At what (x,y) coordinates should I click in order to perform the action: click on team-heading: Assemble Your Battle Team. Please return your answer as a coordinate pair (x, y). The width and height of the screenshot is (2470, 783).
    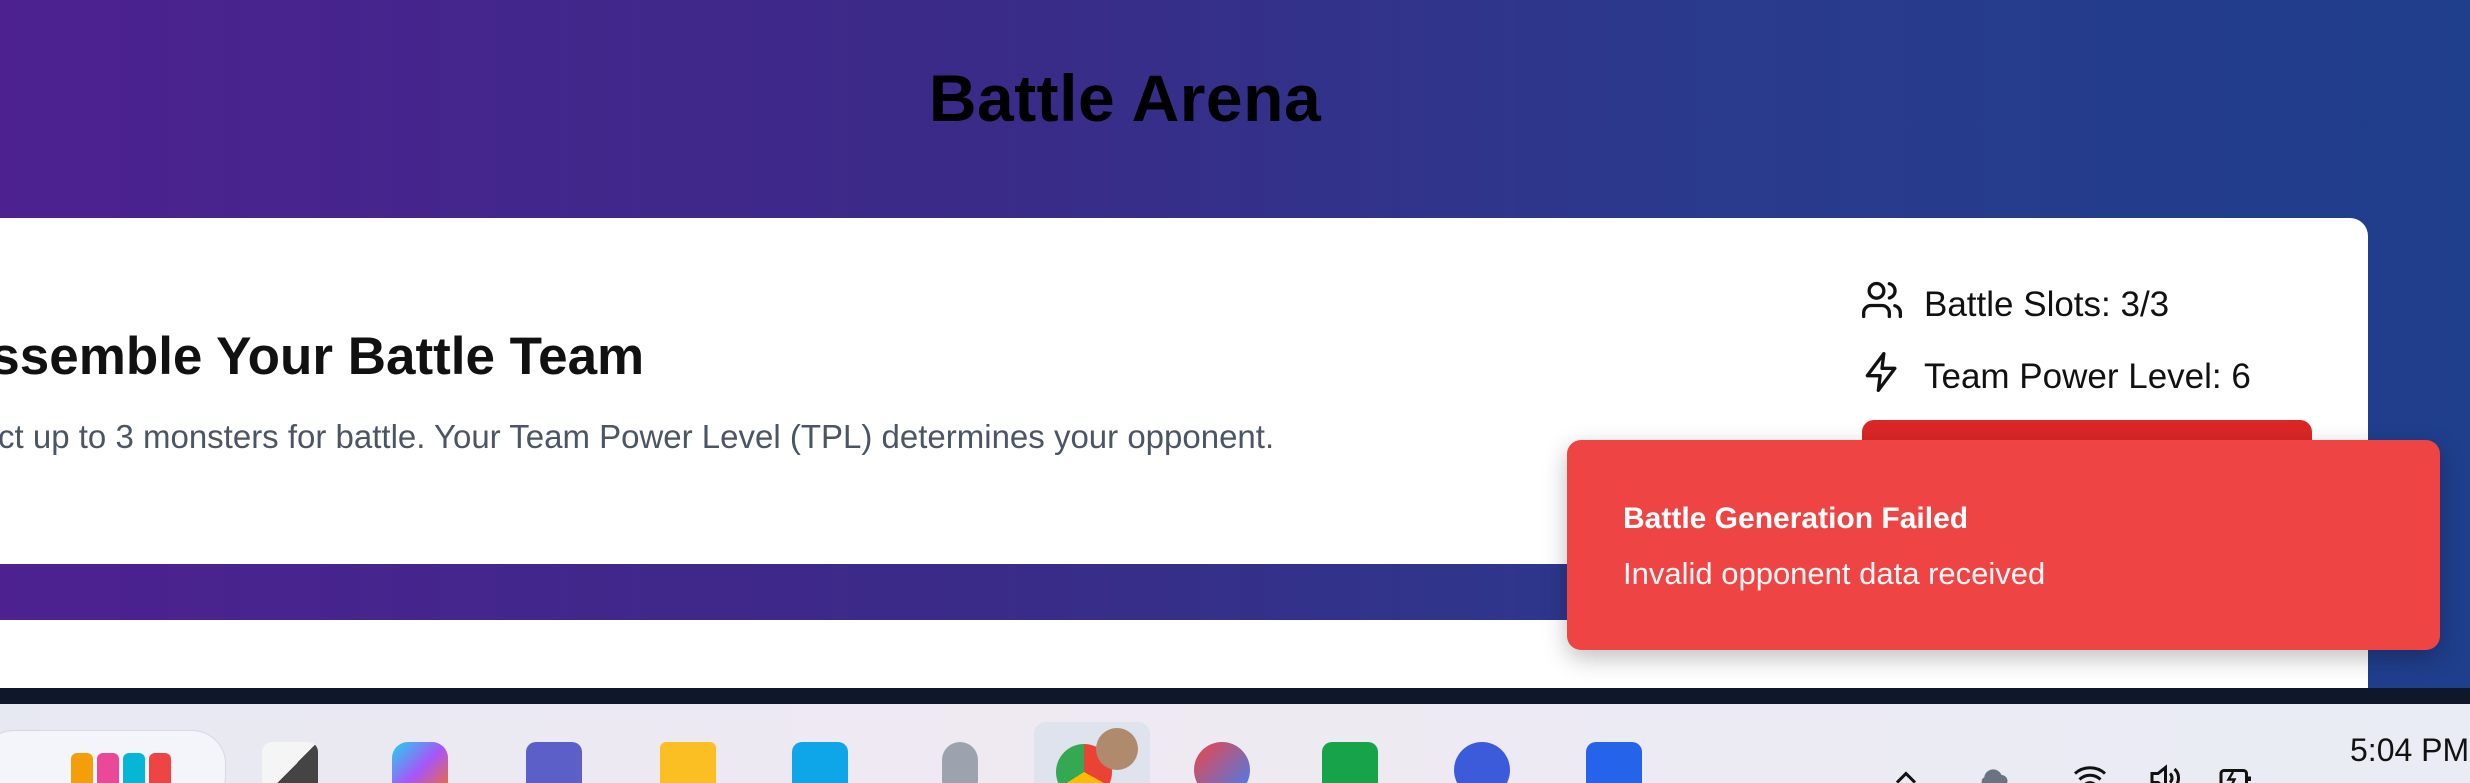
    Looking at the image, I should click on (322, 356).